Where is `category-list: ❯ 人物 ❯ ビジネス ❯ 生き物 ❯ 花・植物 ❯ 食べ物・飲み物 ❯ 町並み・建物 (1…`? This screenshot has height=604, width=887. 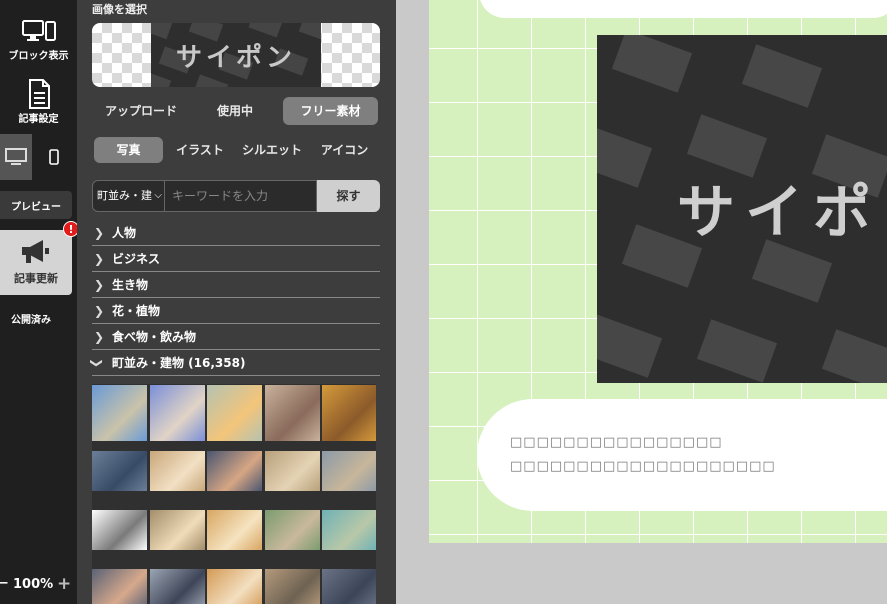
category-list: ❯ 人物 ❯ ビジネス ❯ 生き物 ❯ 花・植物 ❯ 食べ物・飲み物 ❯ 町並み・建物 (1… is located at coordinates (235, 298).